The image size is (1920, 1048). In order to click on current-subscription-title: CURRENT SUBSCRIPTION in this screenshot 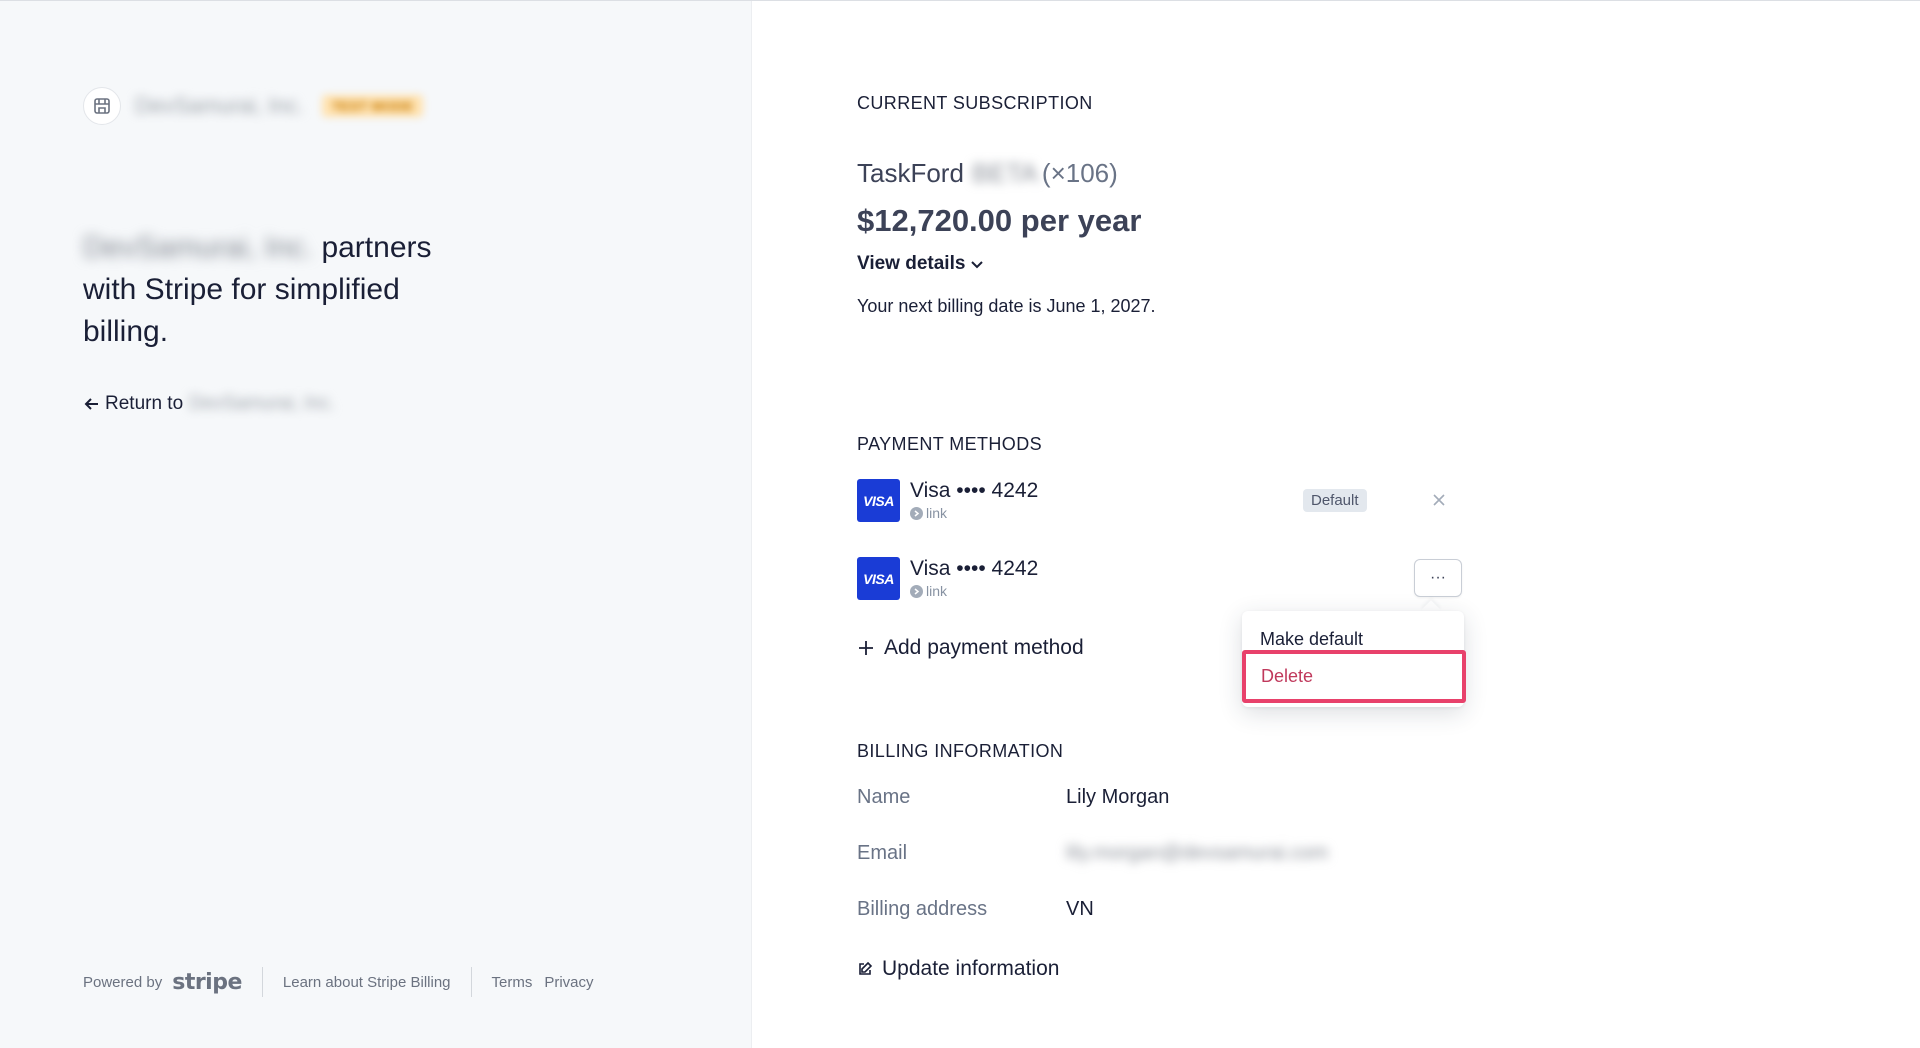, I will do `click(975, 103)`.